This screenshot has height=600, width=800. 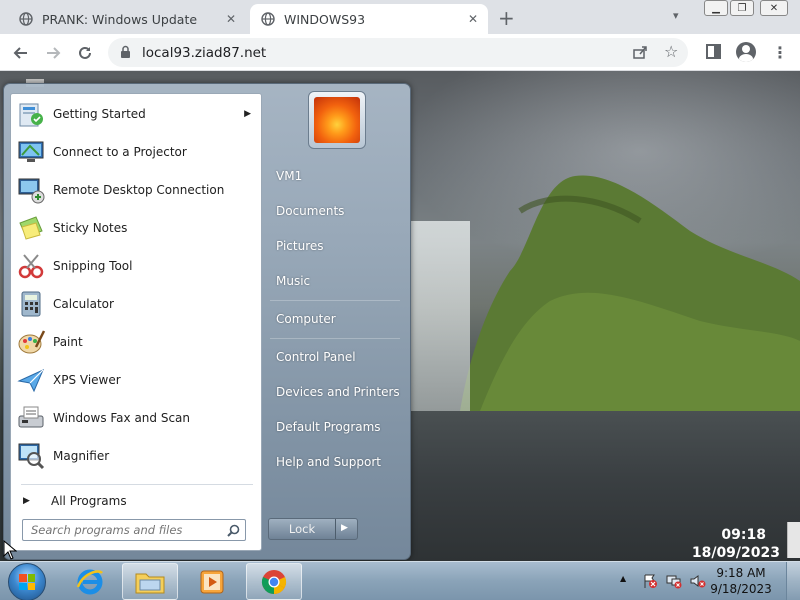 I want to click on program-item-calculator: Calculator, so click(x=136, y=304).